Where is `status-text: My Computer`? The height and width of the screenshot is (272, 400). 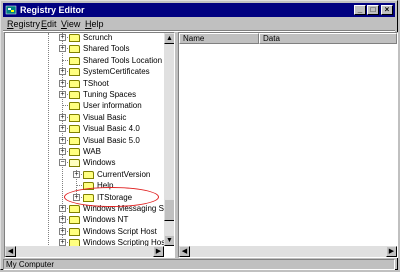 status-text: My Computer is located at coordinates (199, 264).